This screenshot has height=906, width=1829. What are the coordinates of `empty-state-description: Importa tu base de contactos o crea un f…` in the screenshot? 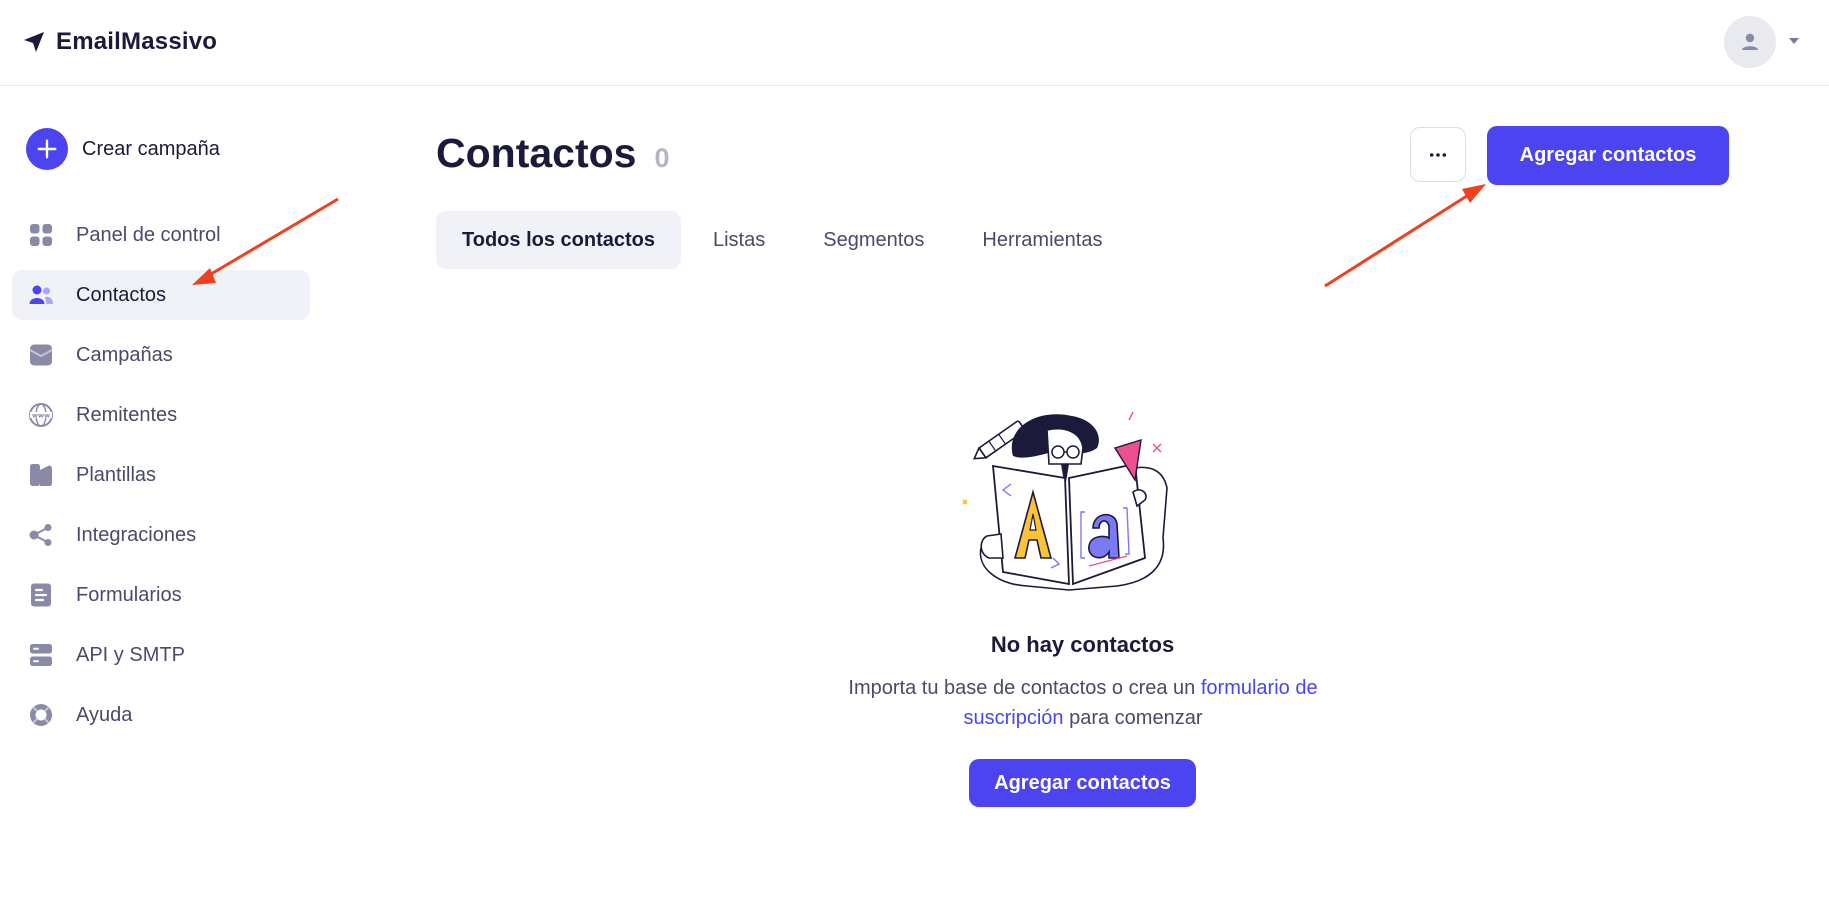 It's located at (1083, 703).